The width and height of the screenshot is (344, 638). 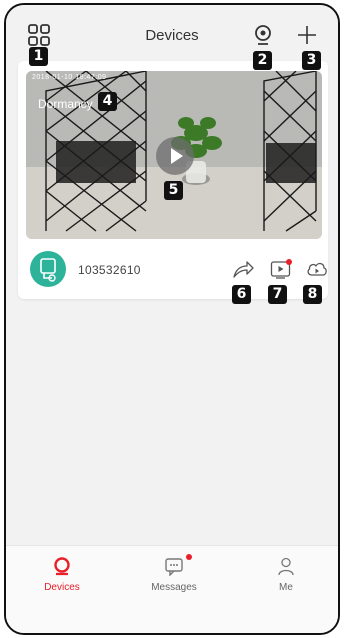 I want to click on tab-me: Me, so click(x=284, y=586).